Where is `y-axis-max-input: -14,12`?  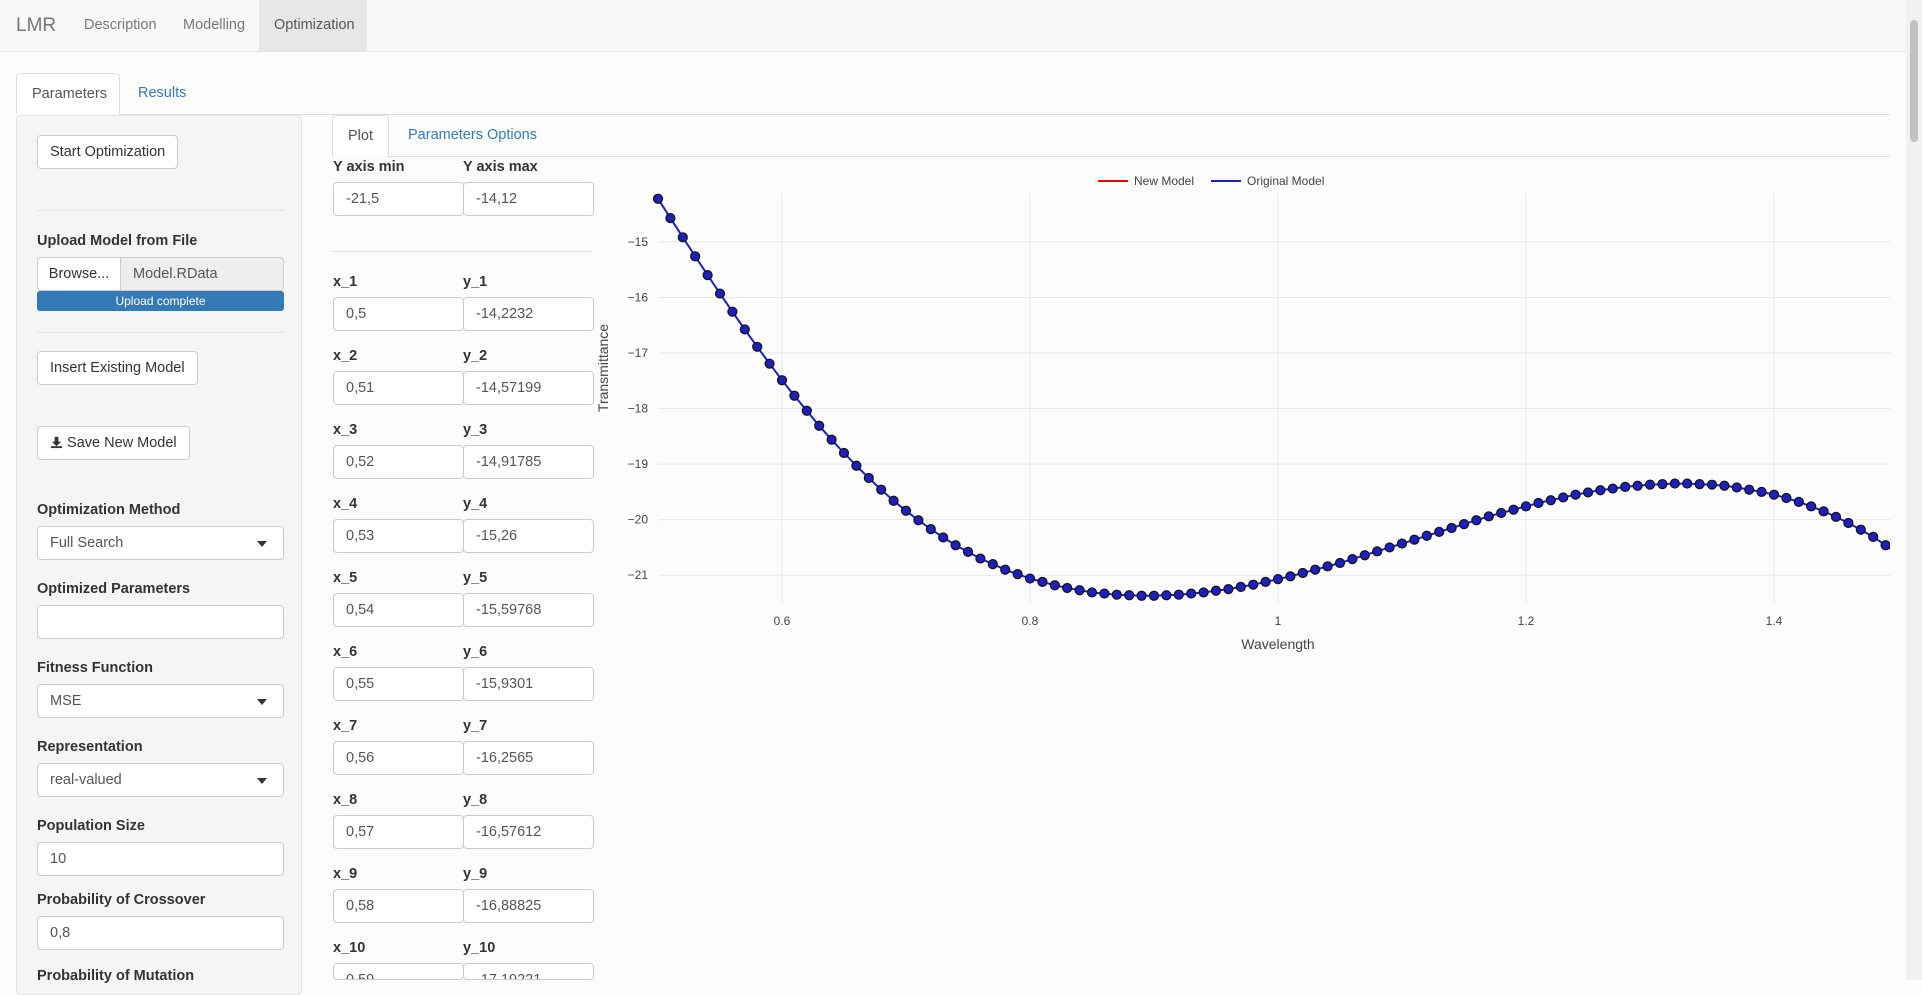
y-axis-max-input: -14,12 is located at coordinates (528, 199).